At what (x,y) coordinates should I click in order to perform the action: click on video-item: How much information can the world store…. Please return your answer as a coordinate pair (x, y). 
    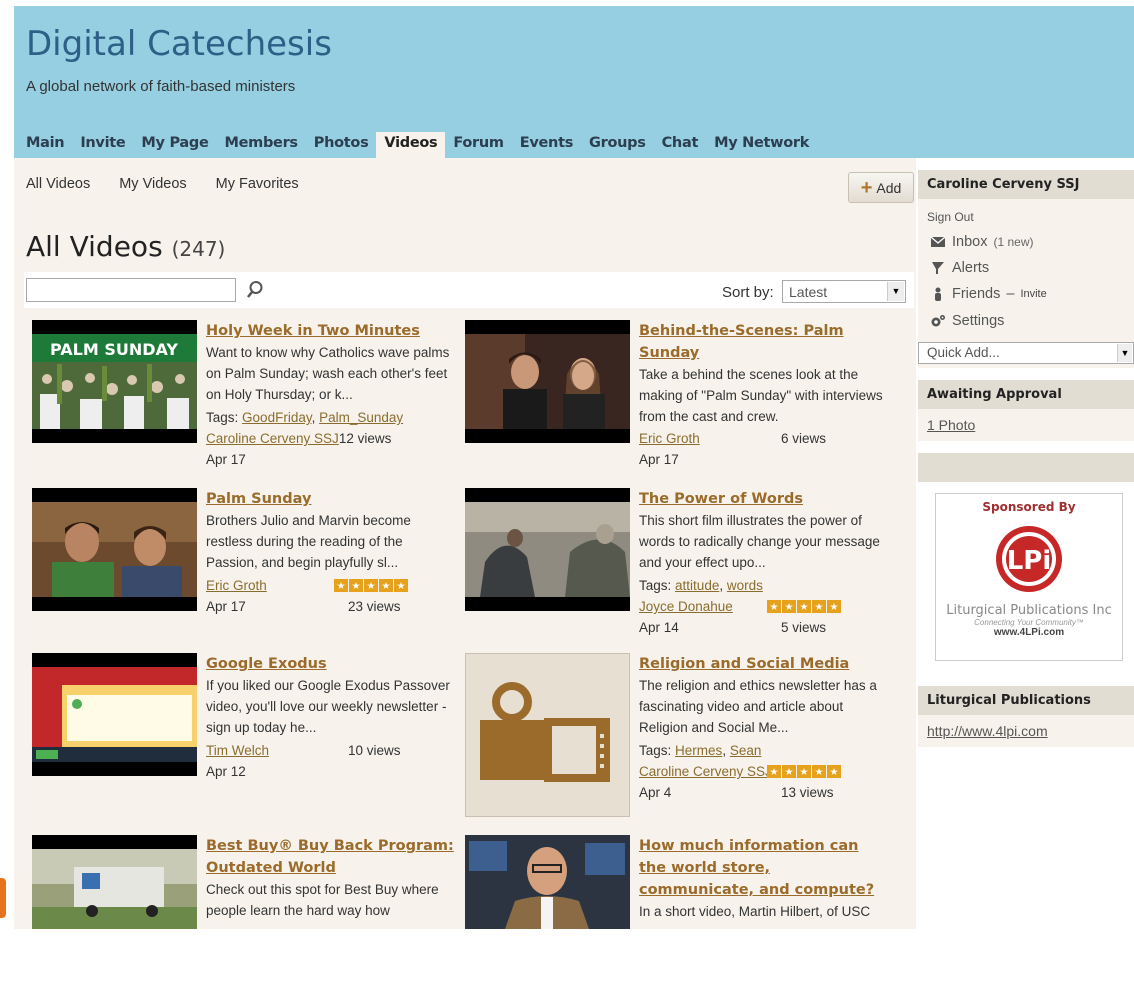
    Looking at the image, I should click on (680, 915).